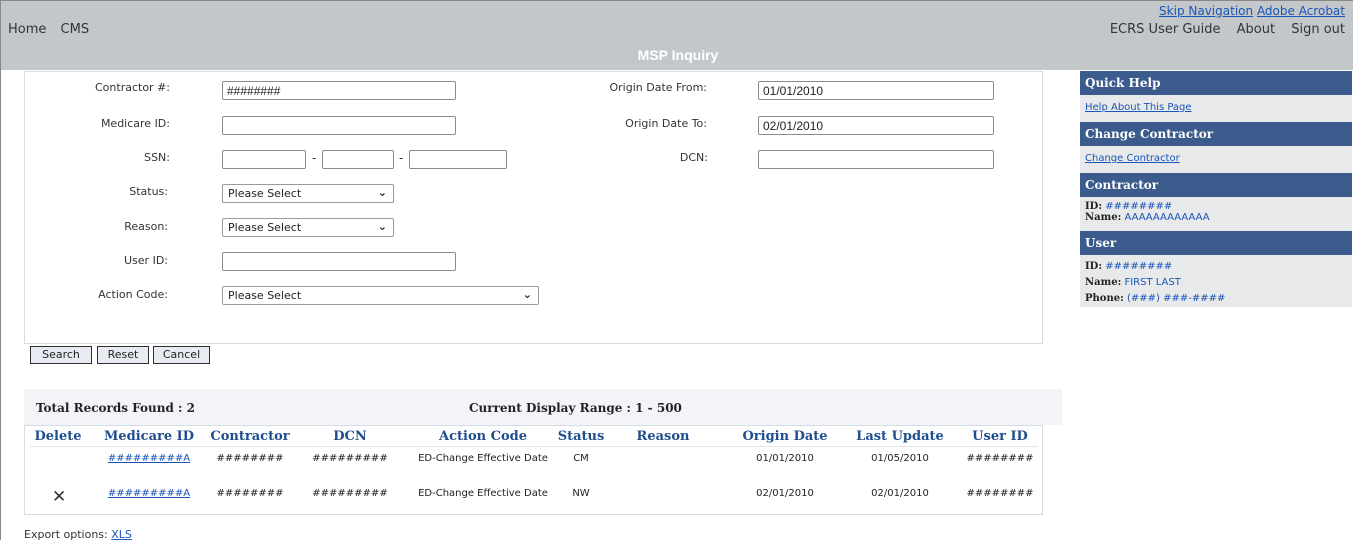 This screenshot has height=541, width=1354. What do you see at coordinates (483, 493) in the screenshot?
I see `table-row-2-action-code: ED-Change Effective Date` at bounding box center [483, 493].